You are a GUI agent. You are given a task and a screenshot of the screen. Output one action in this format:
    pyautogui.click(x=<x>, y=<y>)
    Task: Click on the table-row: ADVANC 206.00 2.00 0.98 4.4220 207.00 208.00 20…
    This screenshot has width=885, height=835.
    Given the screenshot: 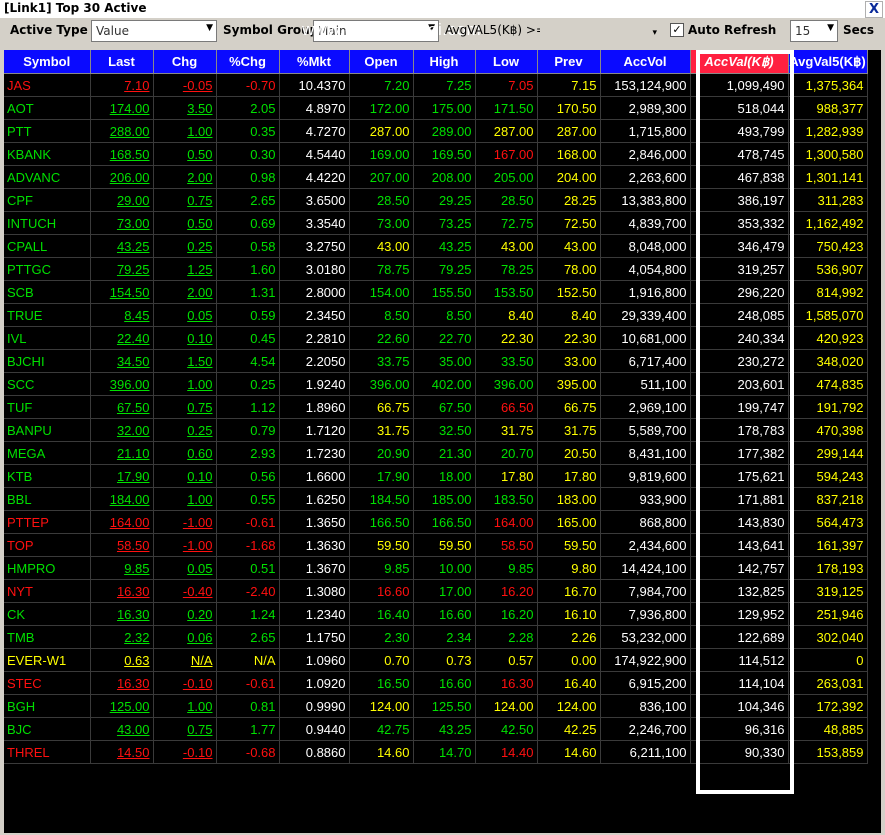 What is the action you would take?
    pyautogui.click(x=436, y=177)
    